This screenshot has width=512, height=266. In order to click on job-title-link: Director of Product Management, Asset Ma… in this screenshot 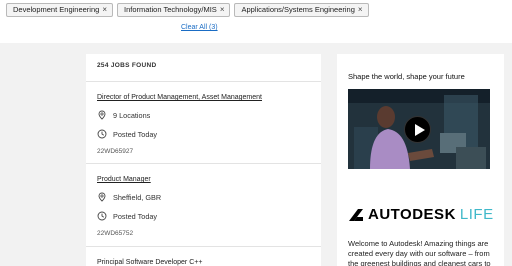, I will do `click(207, 97)`.